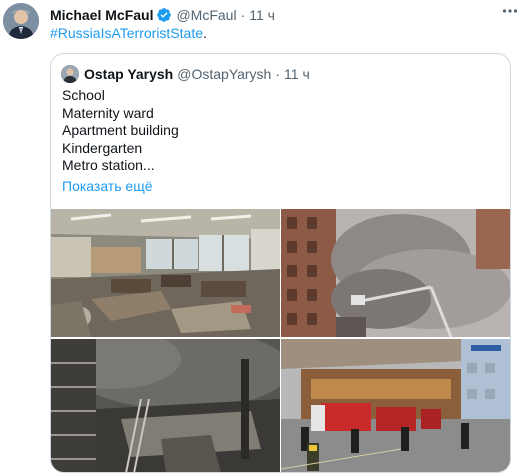 The width and height of the screenshot is (527, 474). I want to click on verified-badge-icon, so click(164, 15).